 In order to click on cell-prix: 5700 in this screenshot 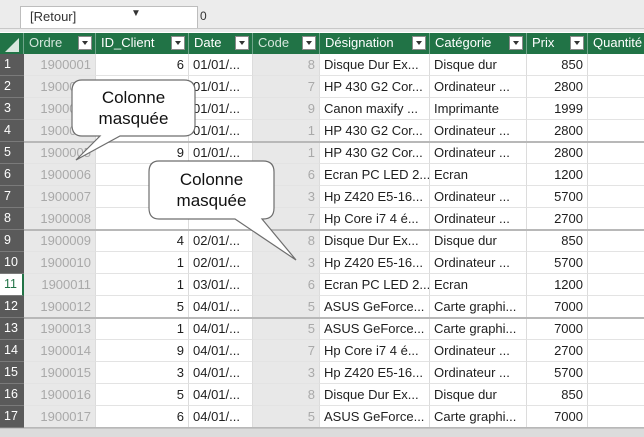, I will do `click(557, 263)`.